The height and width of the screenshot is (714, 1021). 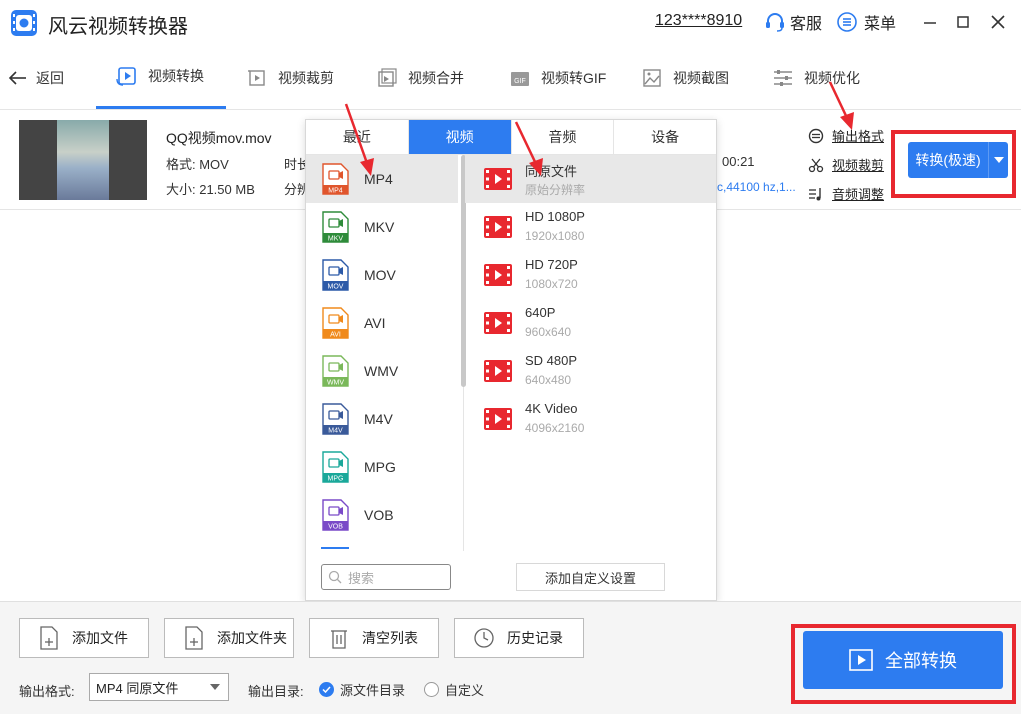 I want to click on format-item-m4v: M4V M4V, so click(x=382, y=419).